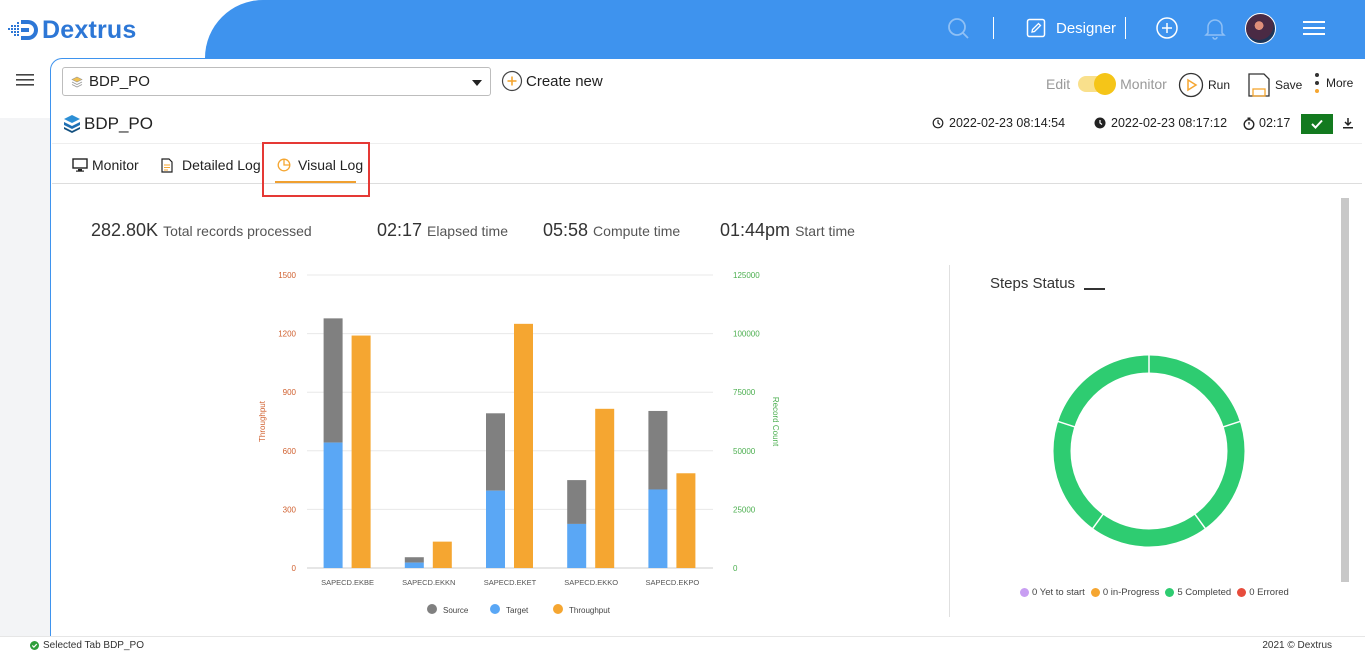  I want to click on legend-label: Source, so click(456, 610).